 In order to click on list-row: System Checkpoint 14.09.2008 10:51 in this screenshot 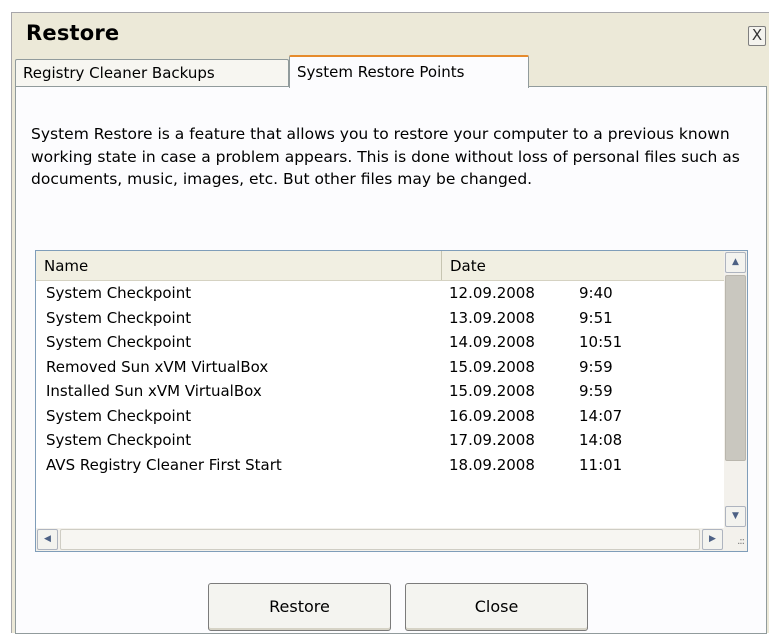, I will do `click(380, 342)`.